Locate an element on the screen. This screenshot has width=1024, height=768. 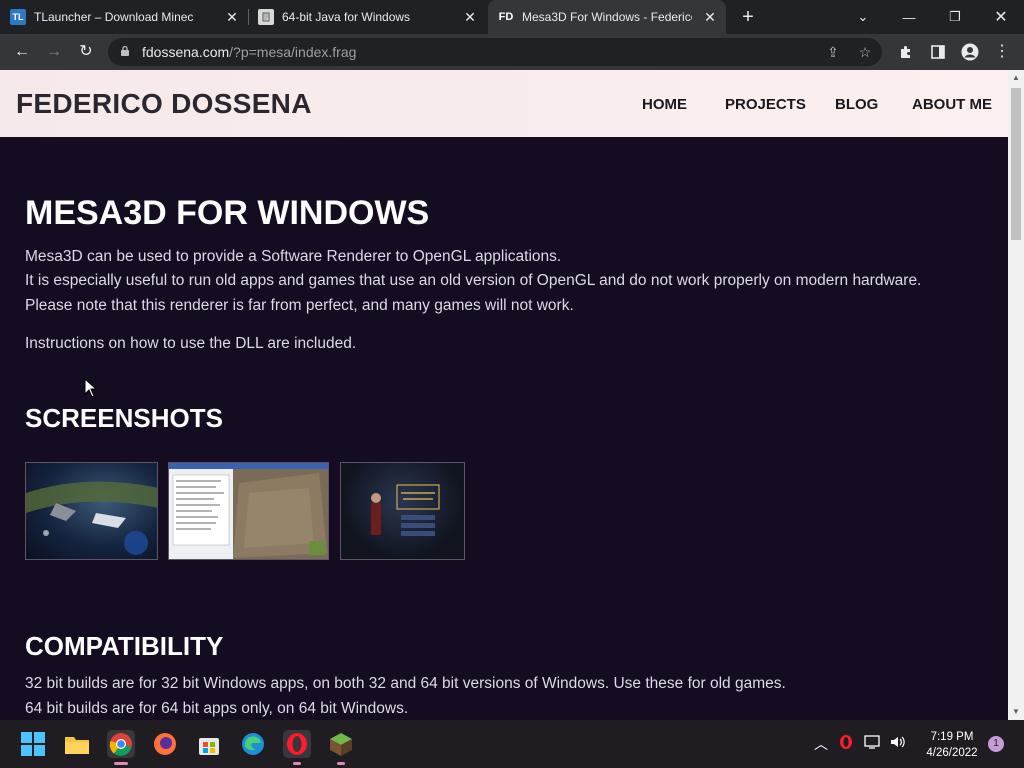
show-hidden-icons-chevron-icon: ︿ is located at coordinates (821, 744).